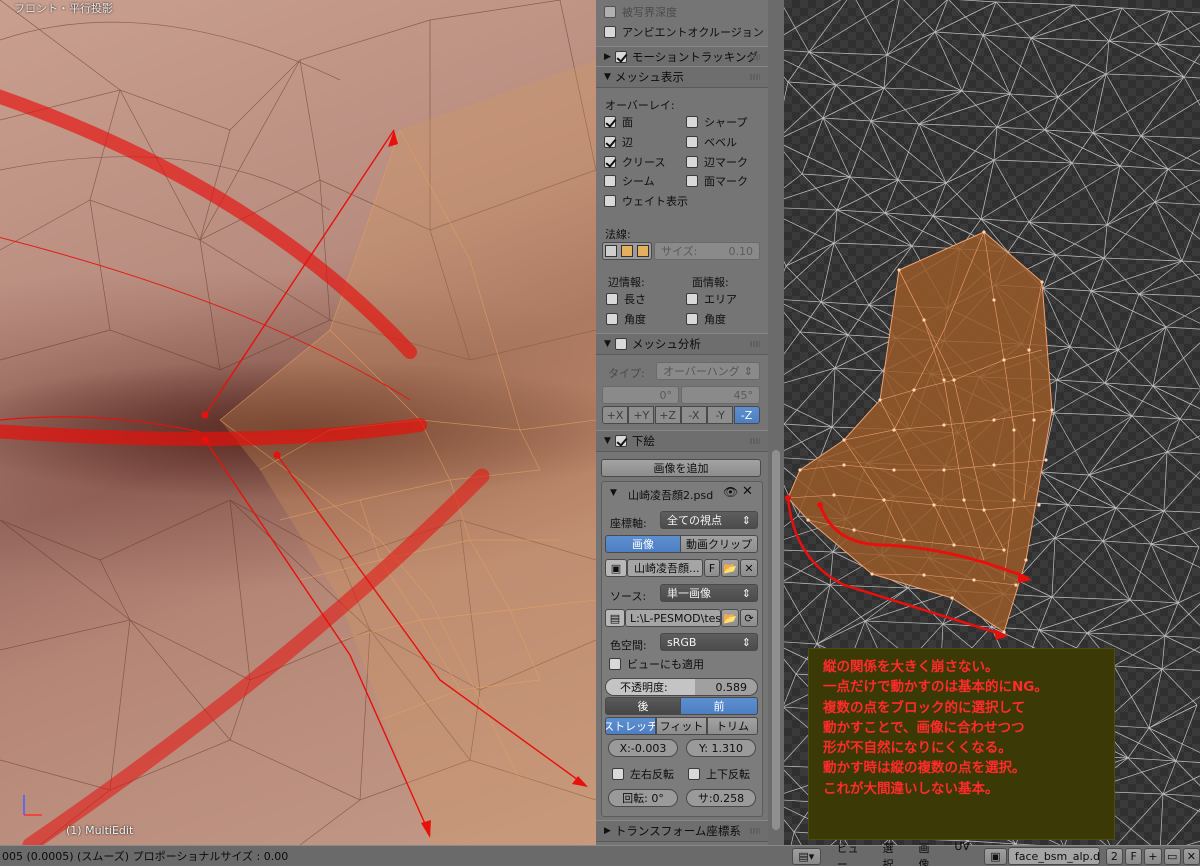 The width and height of the screenshot is (1200, 866). I want to click on open-folder-icon: 📂, so click(730, 568).